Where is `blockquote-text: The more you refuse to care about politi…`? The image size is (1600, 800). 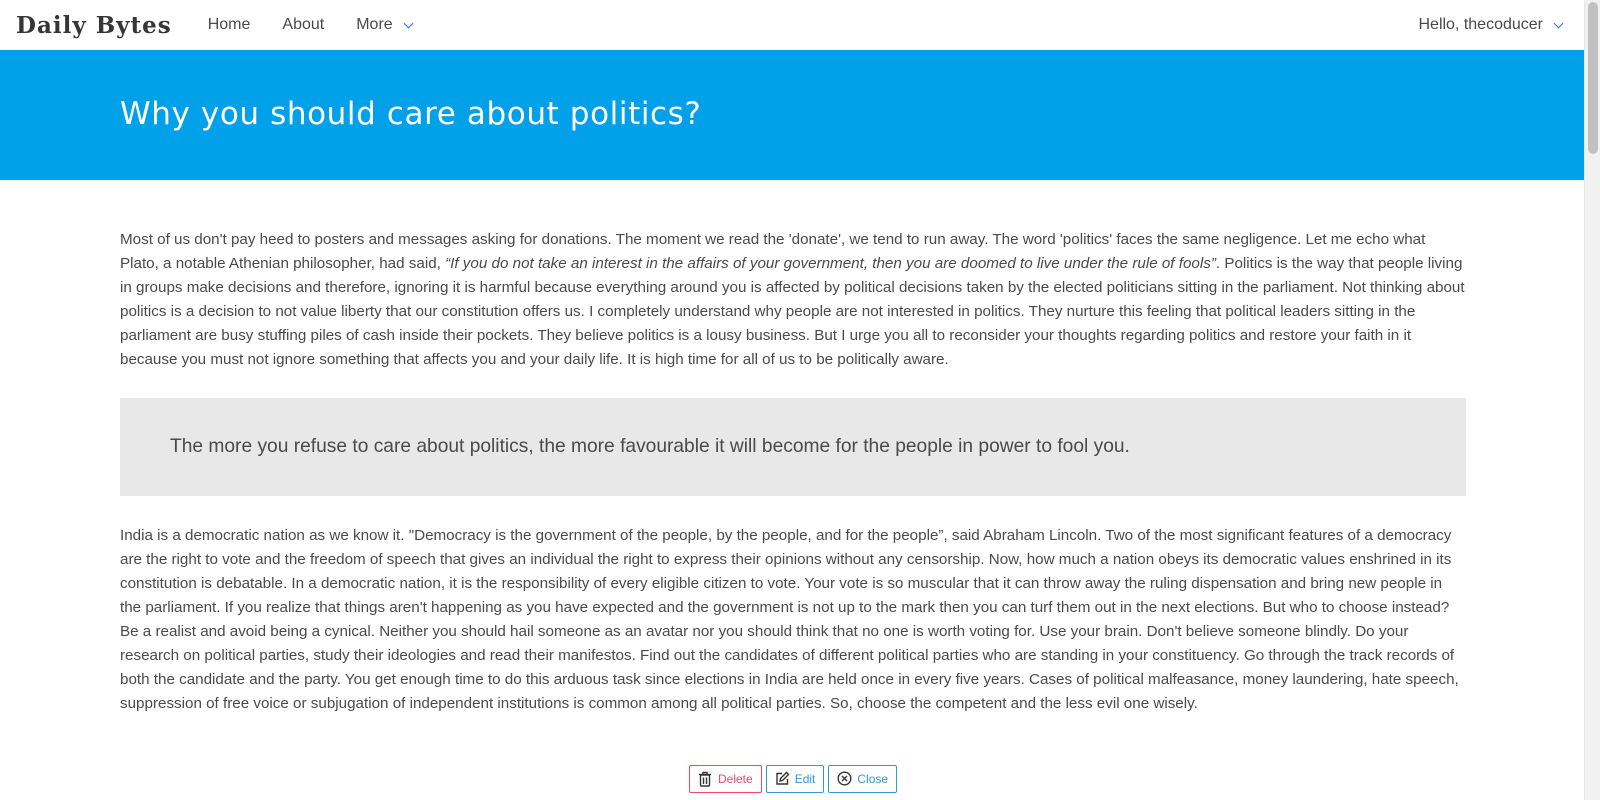
blockquote-text: The more you refuse to care about politi… is located at coordinates (650, 446).